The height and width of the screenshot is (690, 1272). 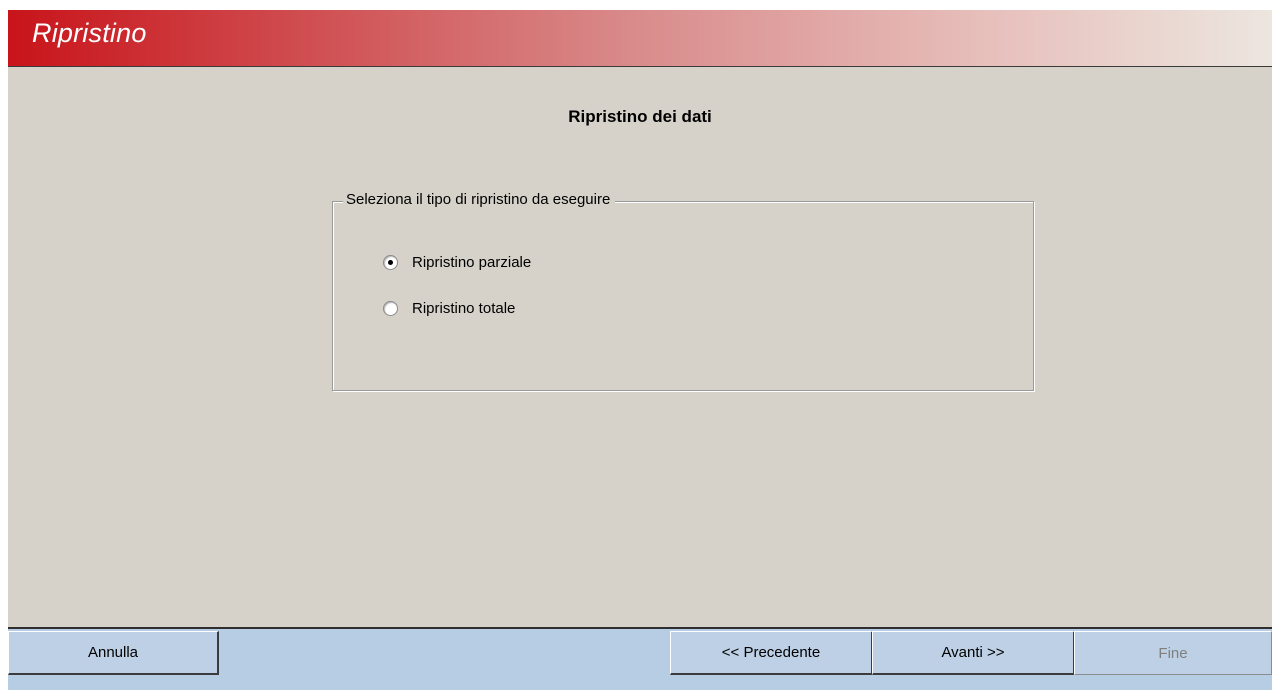 What do you see at coordinates (471, 262) in the screenshot?
I see `radio-partial-label: Ripristino parziale` at bounding box center [471, 262].